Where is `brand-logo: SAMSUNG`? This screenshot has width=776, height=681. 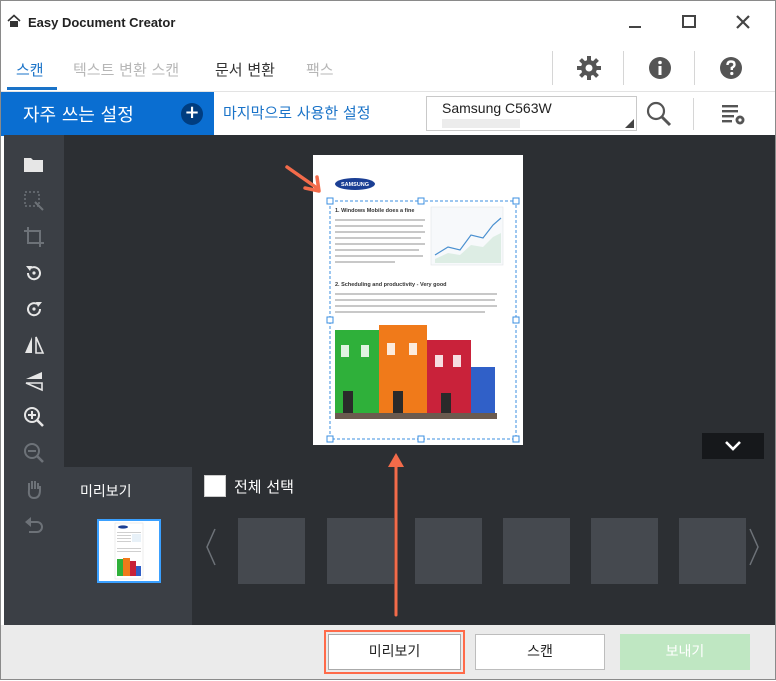
brand-logo: SAMSUNG is located at coordinates (355, 185).